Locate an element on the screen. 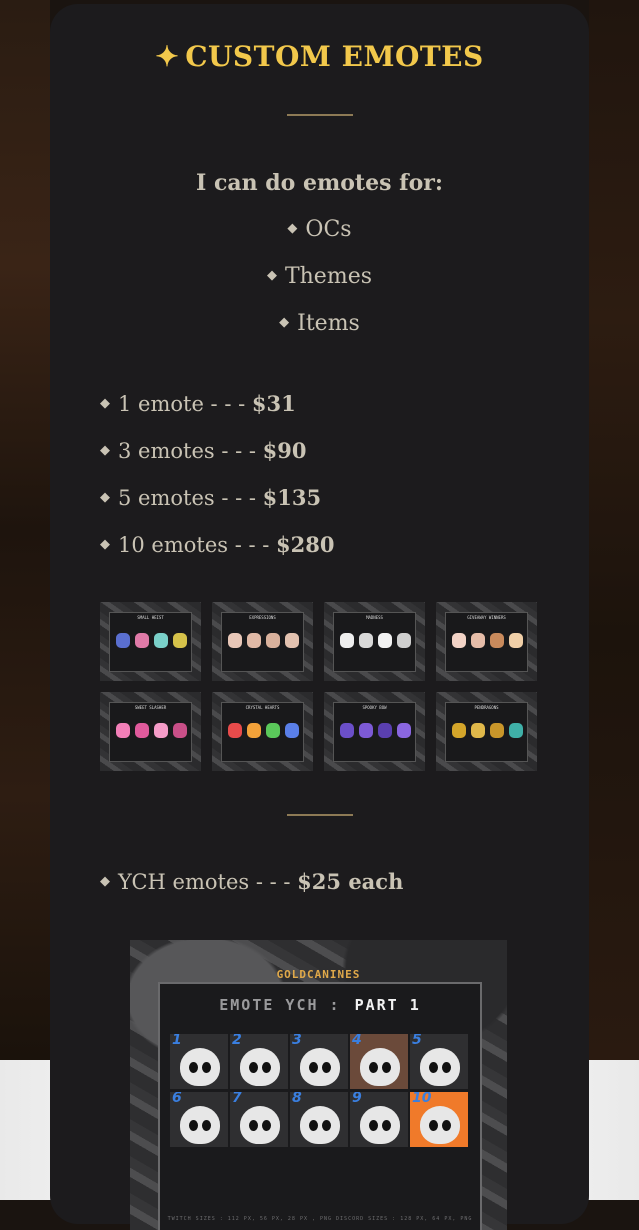 This screenshot has width=639, height=1230. thumbnail-label: SWEET SLASHER is located at coordinates (150, 707).